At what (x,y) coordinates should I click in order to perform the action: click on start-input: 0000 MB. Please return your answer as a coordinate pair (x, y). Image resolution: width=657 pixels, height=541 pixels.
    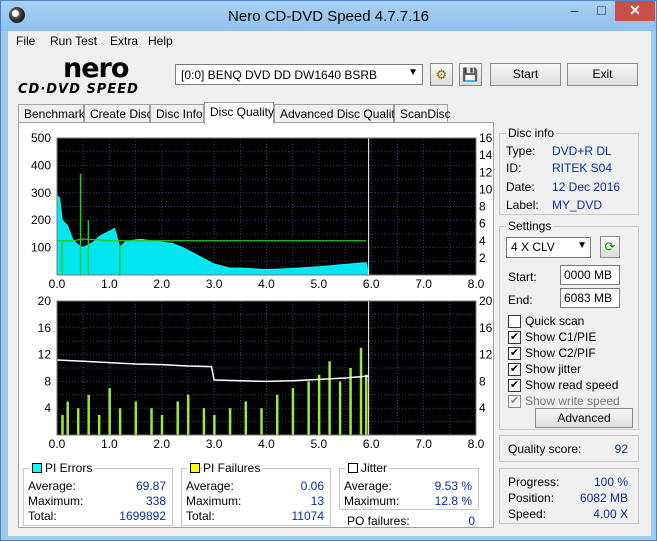
    Looking at the image, I should click on (590, 275).